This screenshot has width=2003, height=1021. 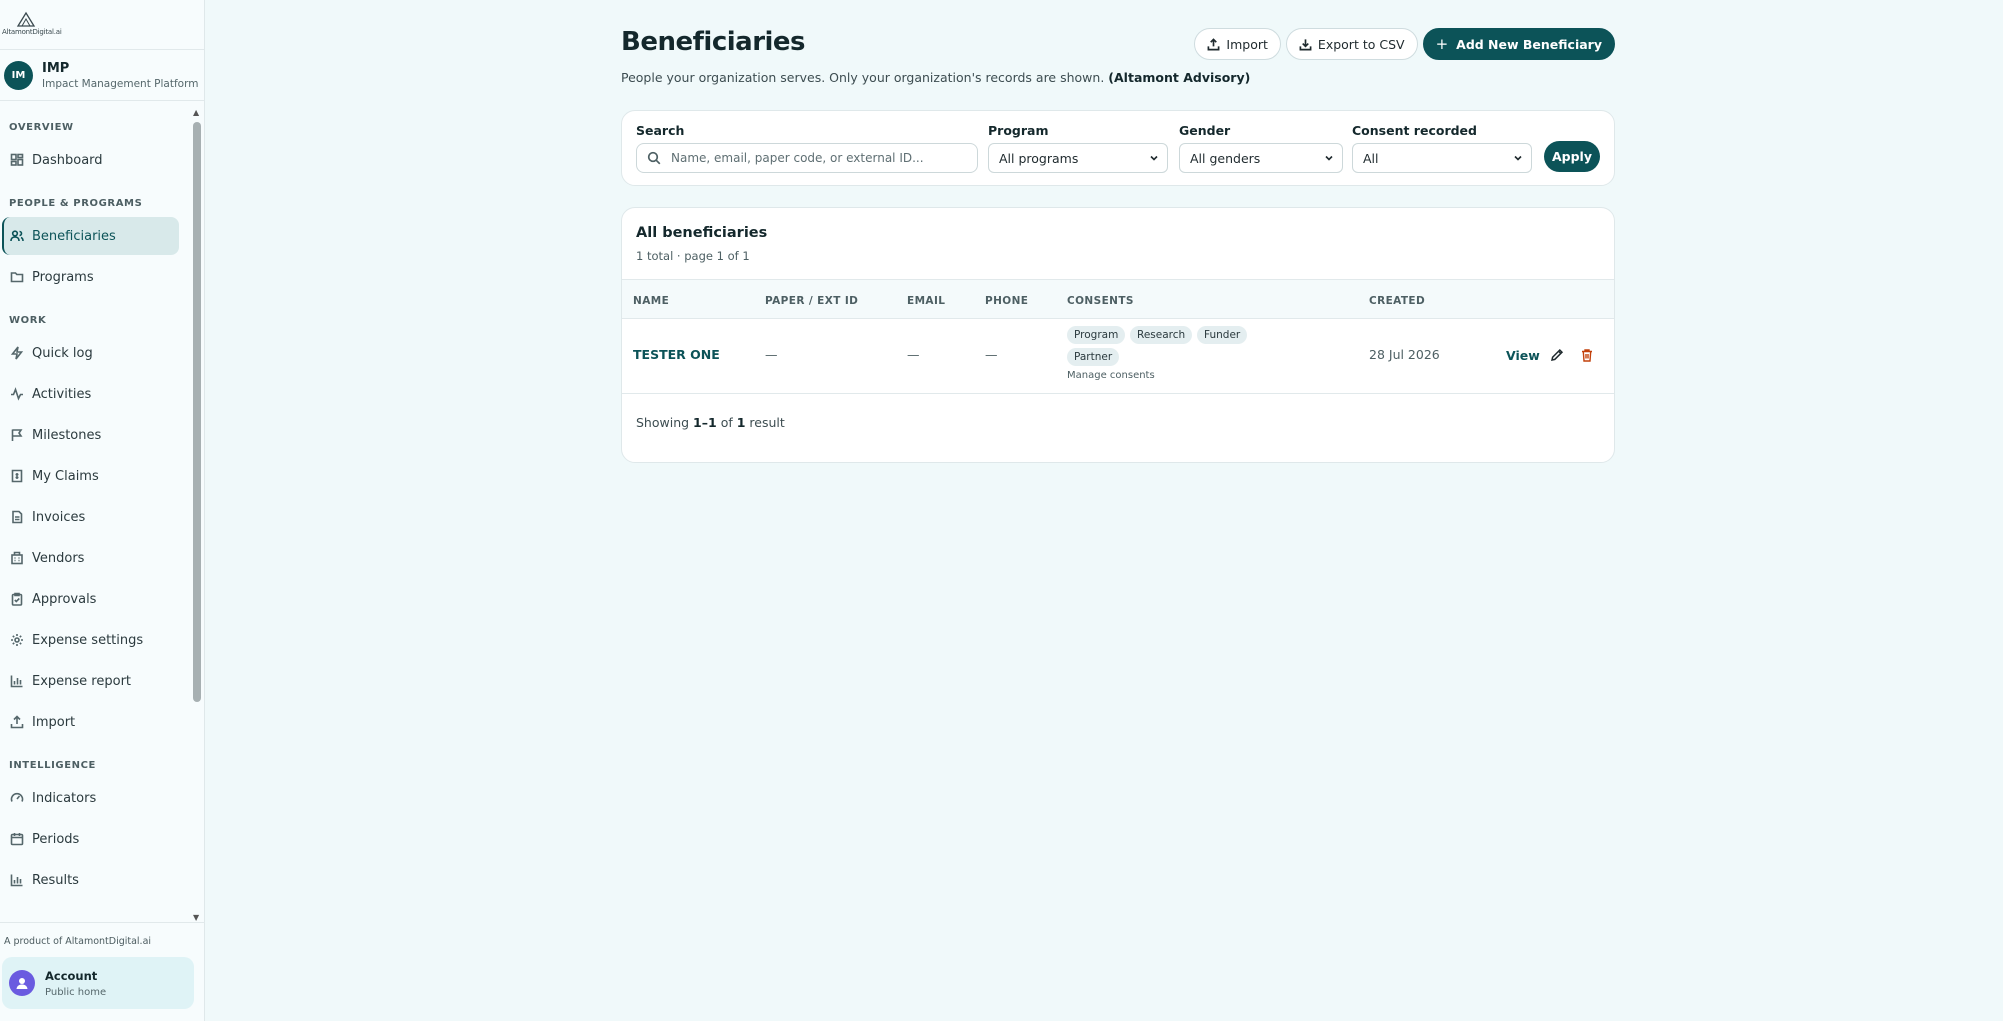 What do you see at coordinates (991, 354) in the screenshot?
I see `phone-cell: —` at bounding box center [991, 354].